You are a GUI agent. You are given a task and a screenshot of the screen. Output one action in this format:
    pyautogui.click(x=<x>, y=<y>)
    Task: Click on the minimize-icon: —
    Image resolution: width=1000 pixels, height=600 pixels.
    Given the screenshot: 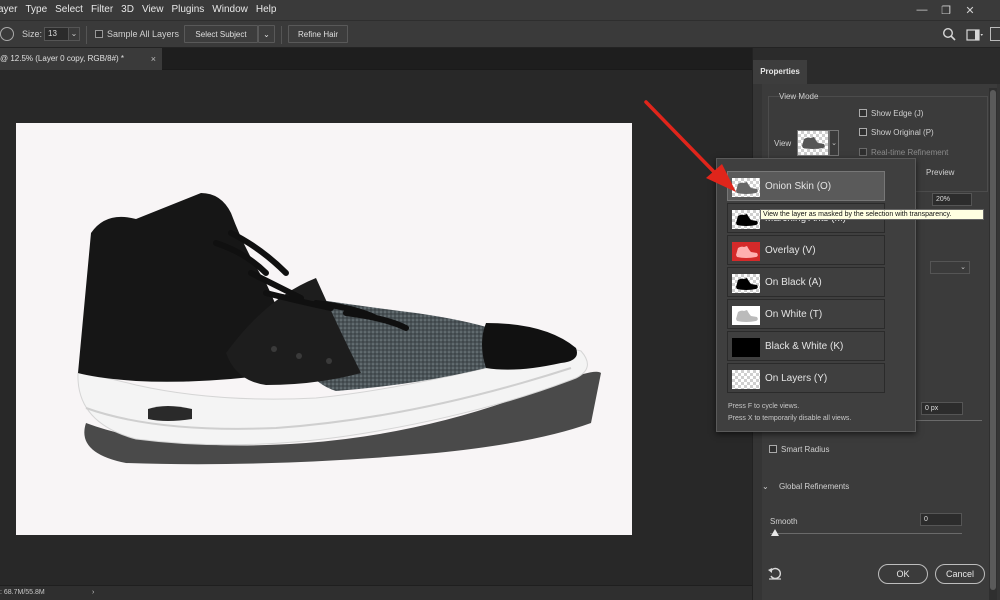 What is the action you would take?
    pyautogui.click(x=922, y=10)
    